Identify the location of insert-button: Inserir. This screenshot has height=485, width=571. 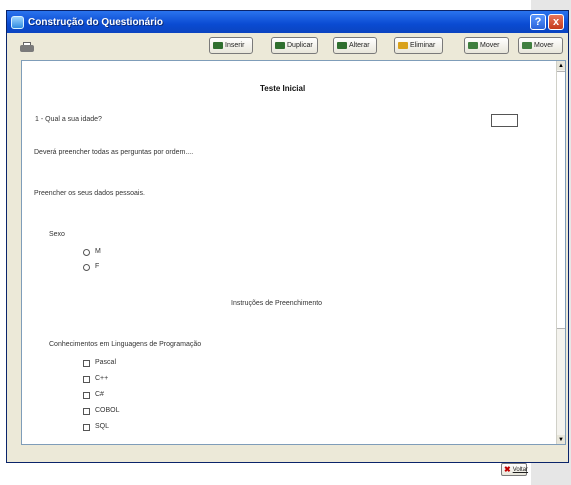
(231, 45).